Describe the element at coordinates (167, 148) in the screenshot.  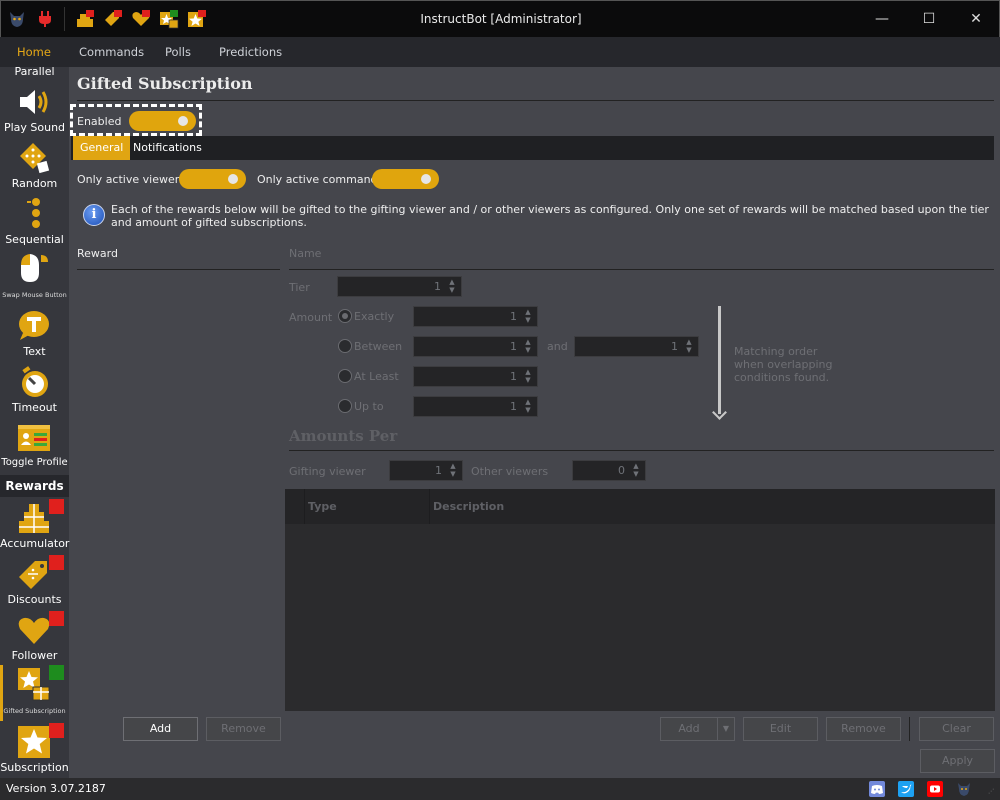
I see `tab-notifications: Notifications` at that location.